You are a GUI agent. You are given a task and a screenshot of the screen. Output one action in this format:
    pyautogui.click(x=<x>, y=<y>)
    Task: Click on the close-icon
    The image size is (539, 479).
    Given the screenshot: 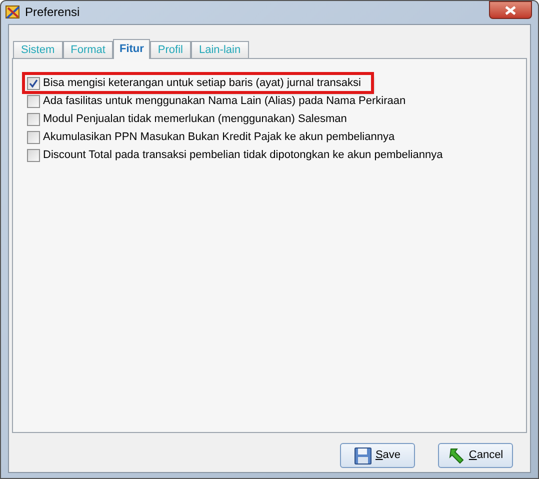 What is the action you would take?
    pyautogui.click(x=510, y=10)
    